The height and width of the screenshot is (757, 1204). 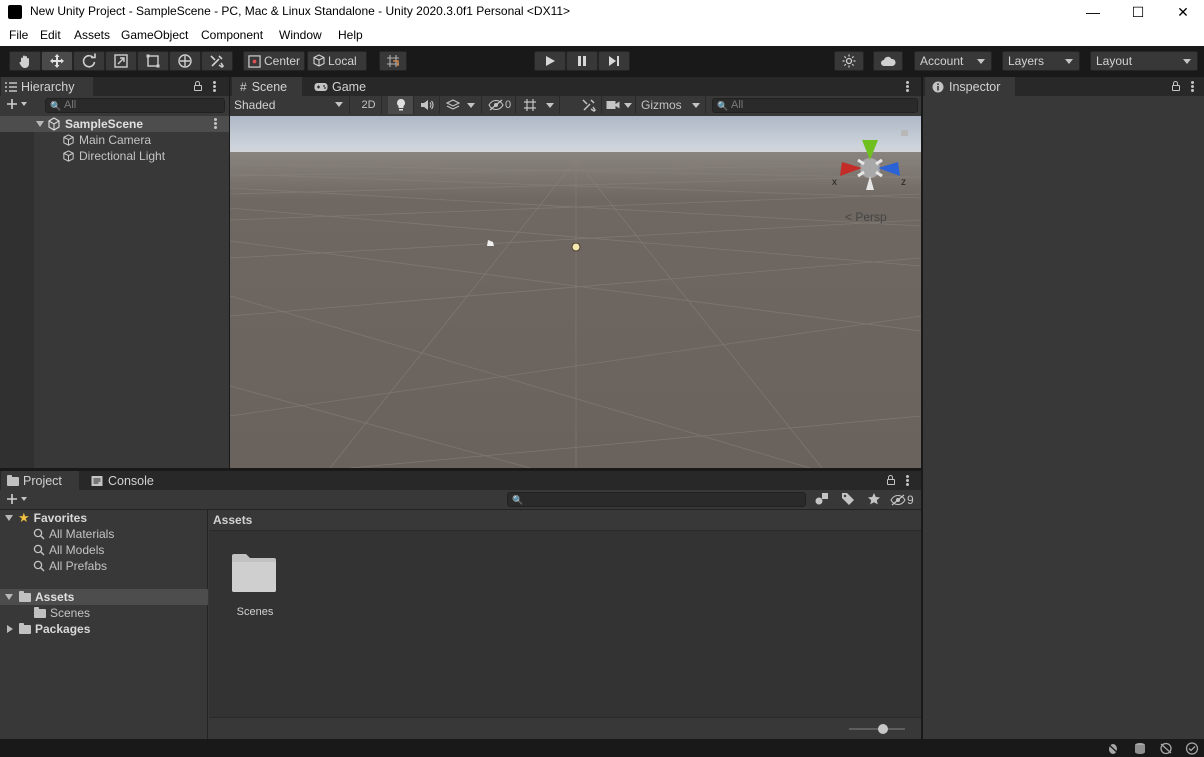 What do you see at coordinates (39, 534) in the screenshot?
I see `search-icon` at bounding box center [39, 534].